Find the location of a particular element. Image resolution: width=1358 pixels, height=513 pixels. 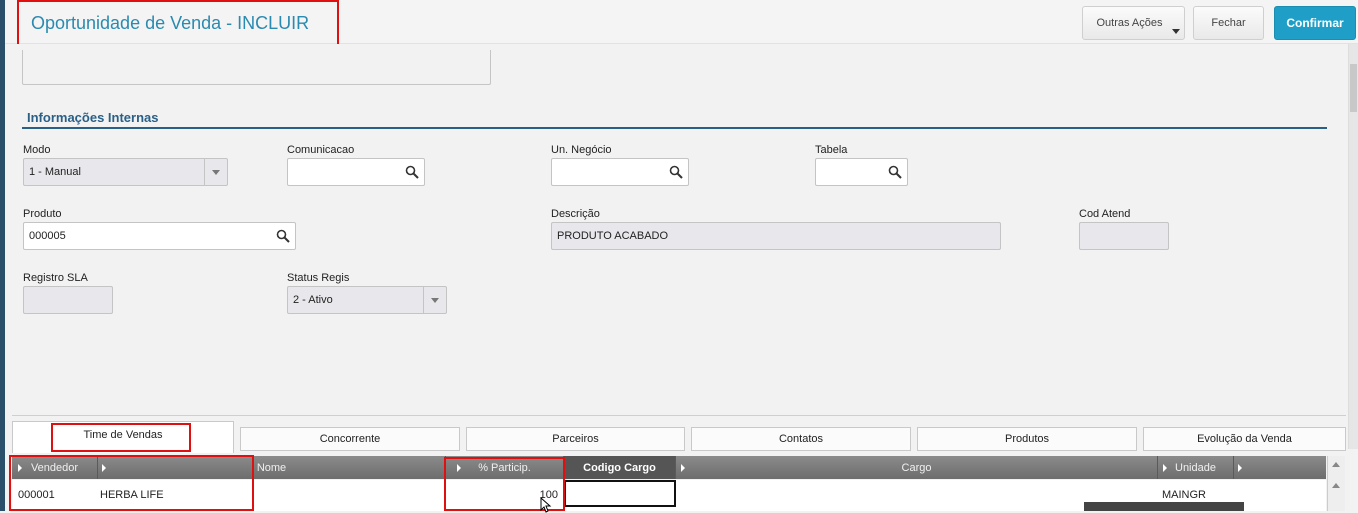

status-regis-value: 2 - Ativo is located at coordinates (313, 300).